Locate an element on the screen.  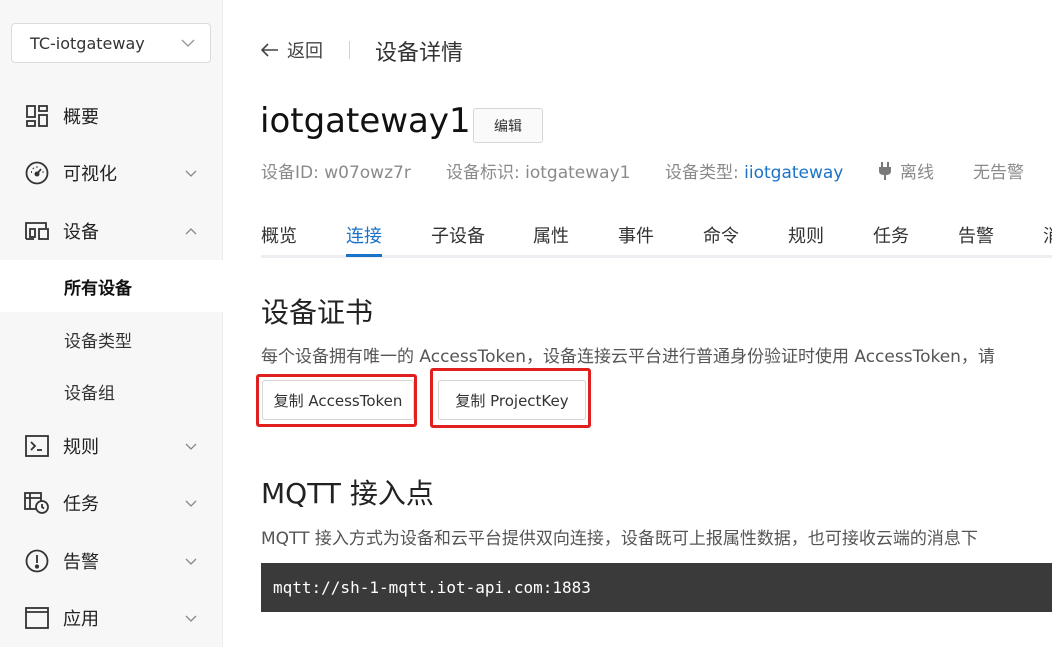
dashboard-icon is located at coordinates (37, 116).